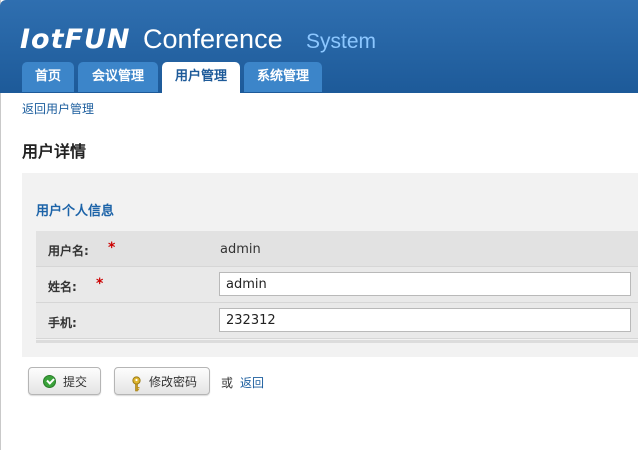 Image resolution: width=638 pixels, height=450 pixels. Describe the element at coordinates (58, 108) in the screenshot. I see `back-to-user-management-link: 返回用户管理` at that location.